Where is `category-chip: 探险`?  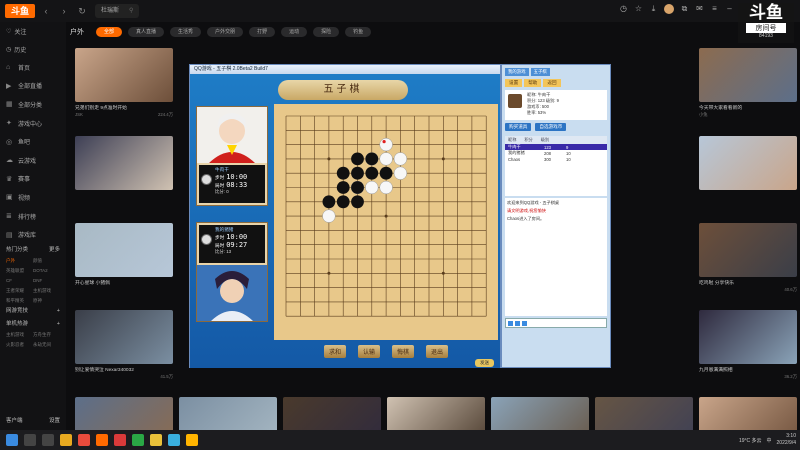 category-chip: 探险 is located at coordinates (326, 32).